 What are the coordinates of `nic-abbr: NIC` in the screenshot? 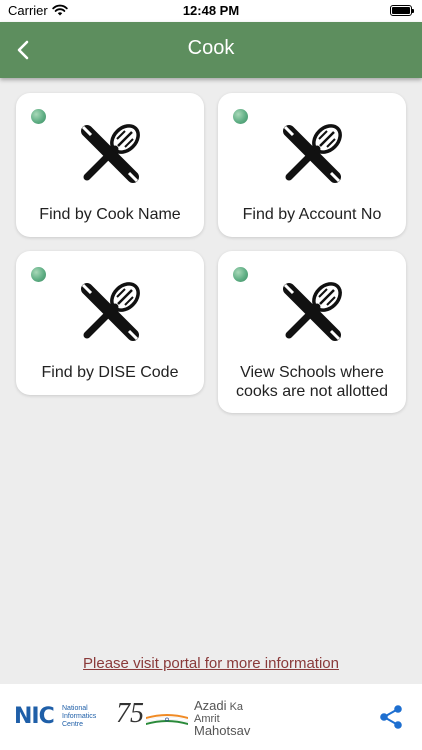 It's located at (34, 716).